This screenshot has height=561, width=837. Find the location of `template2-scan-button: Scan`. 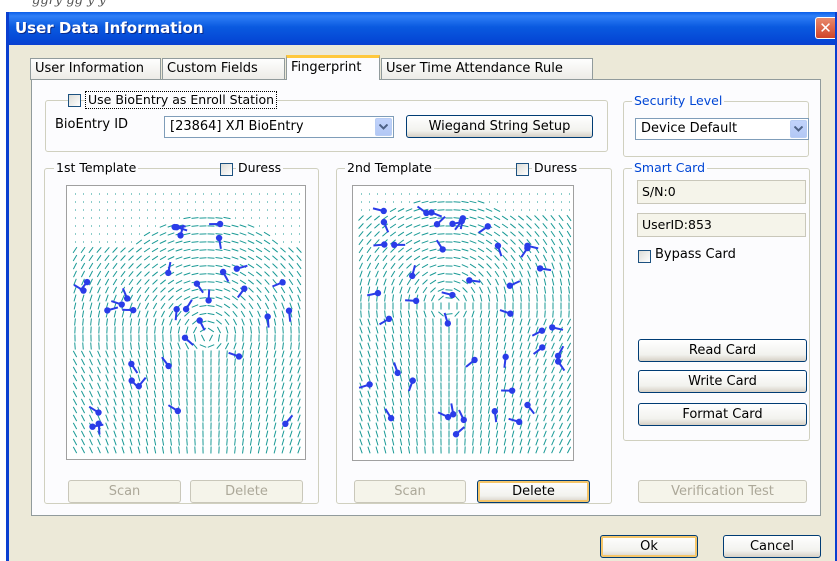

template2-scan-button: Scan is located at coordinates (410, 491).